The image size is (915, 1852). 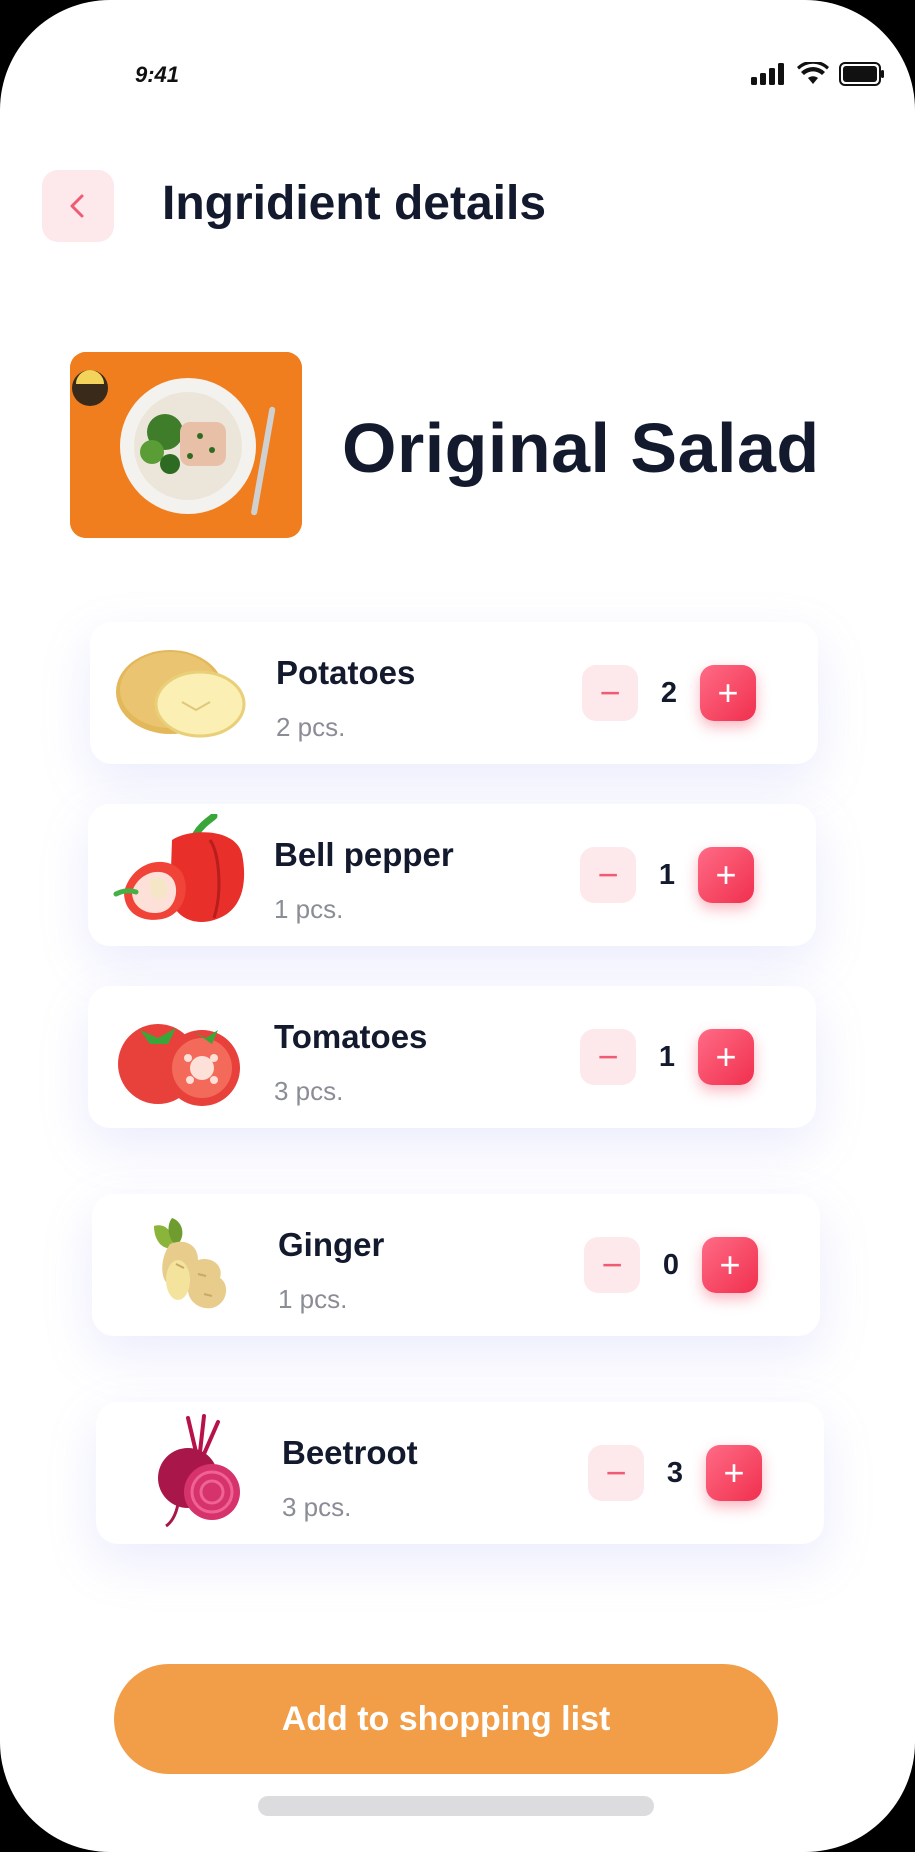 What do you see at coordinates (311, 727) in the screenshot?
I see `ingredient-amount: 2 pcs.` at bounding box center [311, 727].